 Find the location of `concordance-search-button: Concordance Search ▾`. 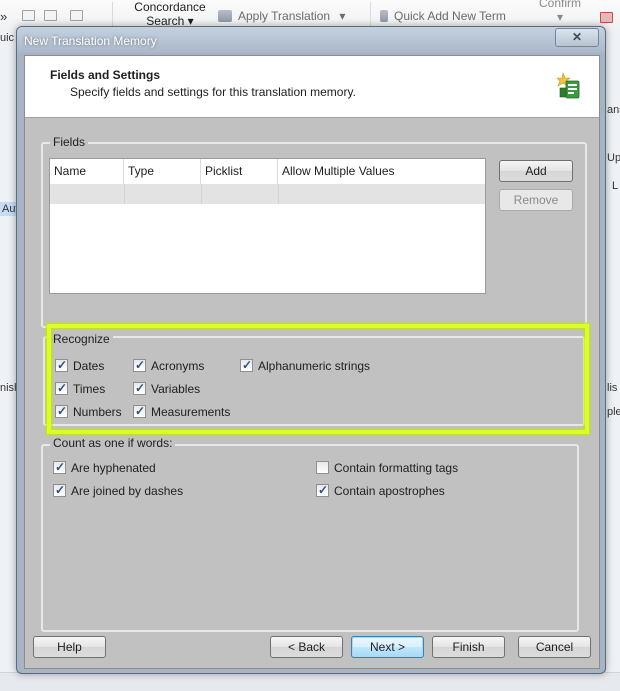

concordance-search-button: Concordance Search ▾ is located at coordinates (170, 14).